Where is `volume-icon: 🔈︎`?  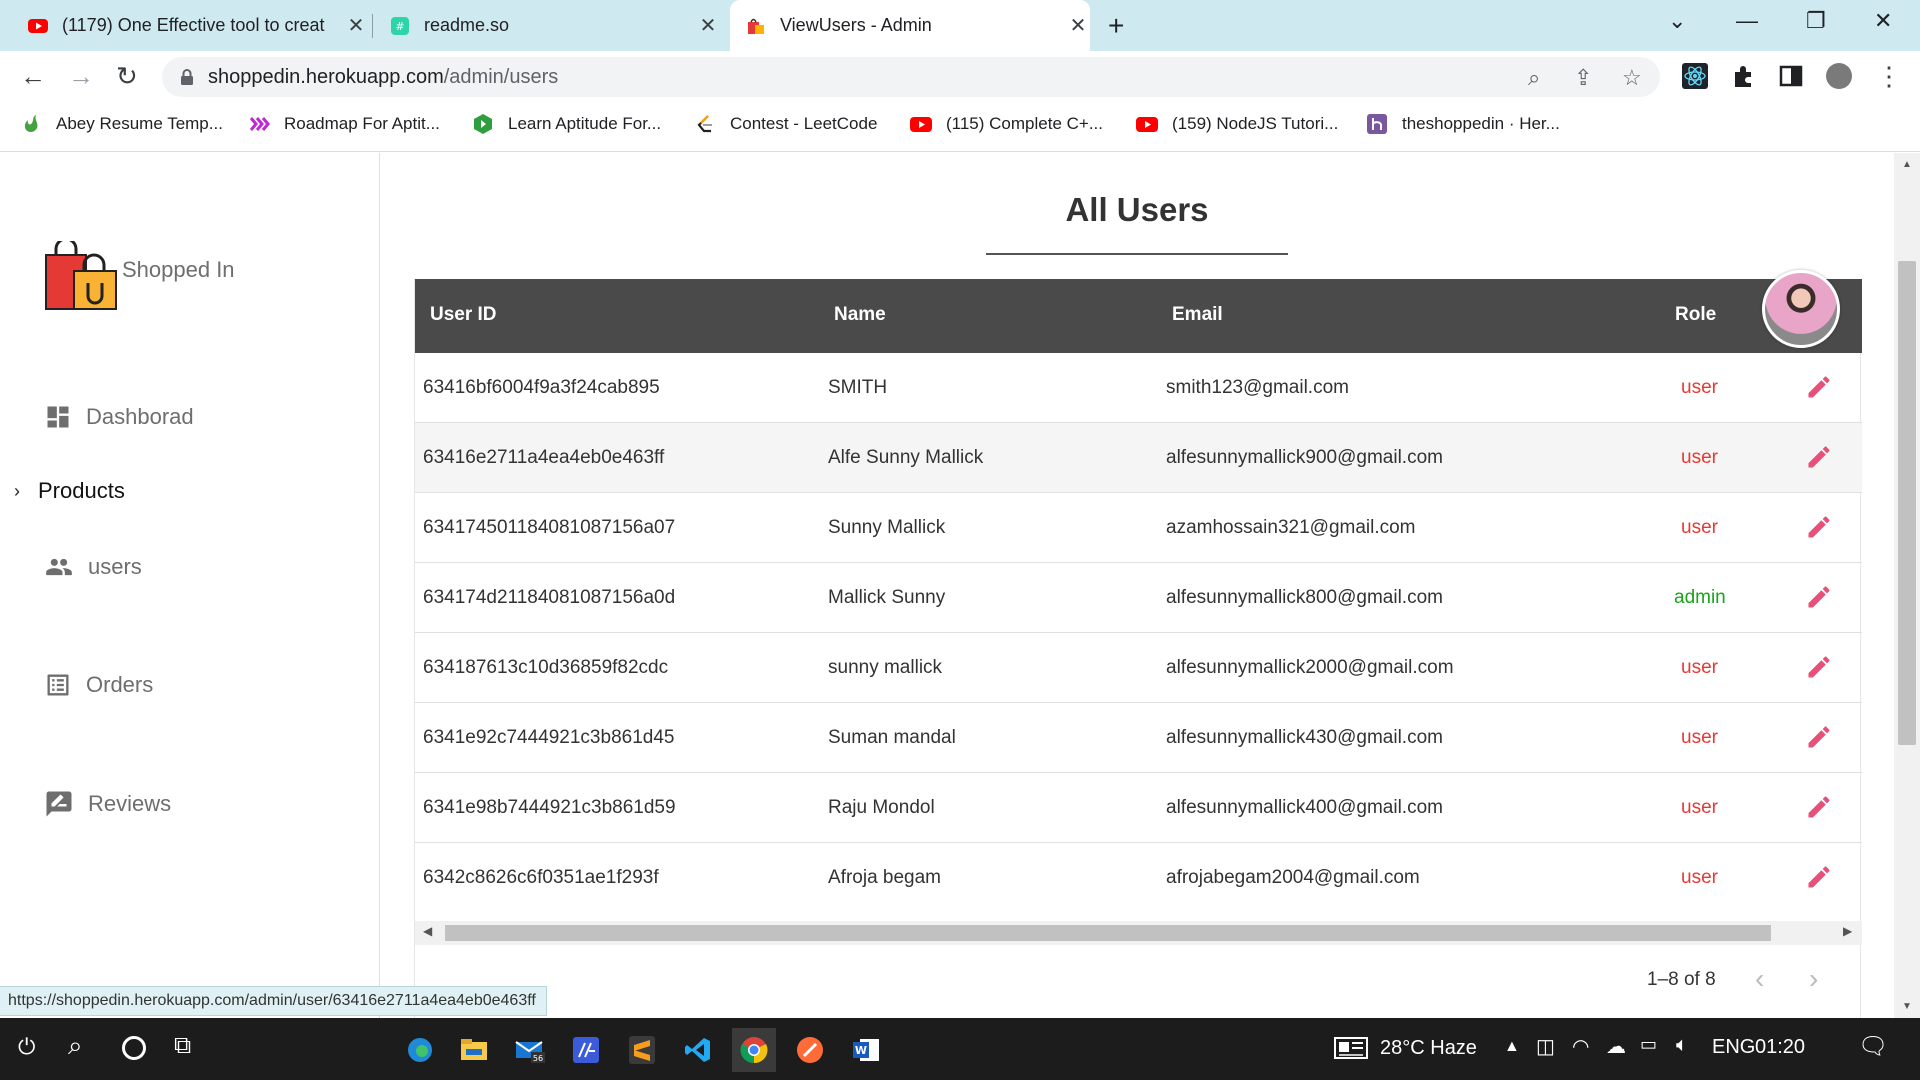 volume-icon: 🔈︎ is located at coordinates (1682, 1045).